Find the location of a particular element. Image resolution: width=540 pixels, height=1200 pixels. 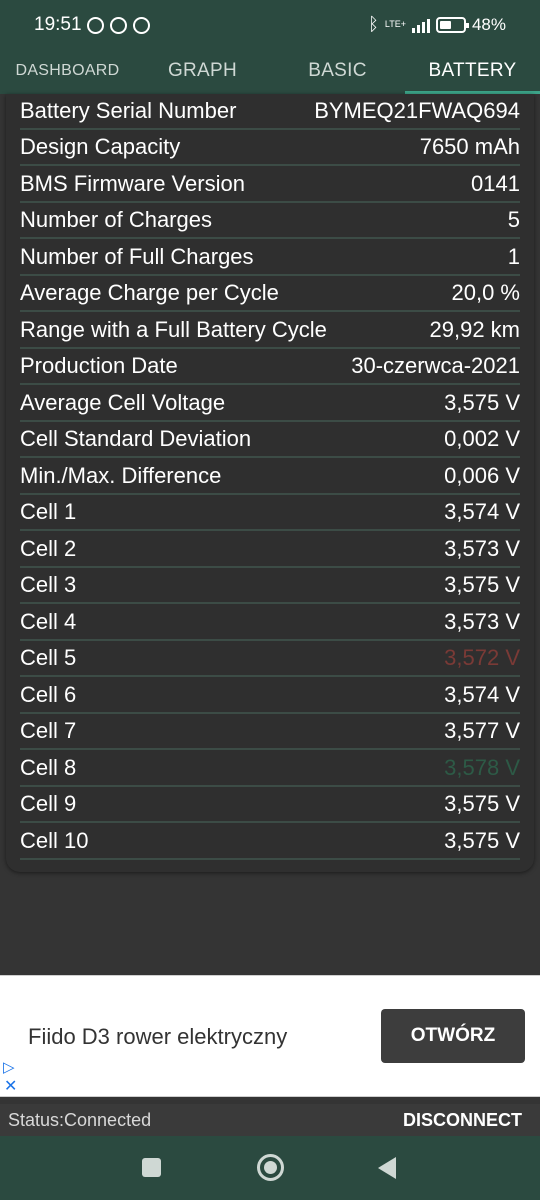

status-time: 19:51 is located at coordinates (58, 24).